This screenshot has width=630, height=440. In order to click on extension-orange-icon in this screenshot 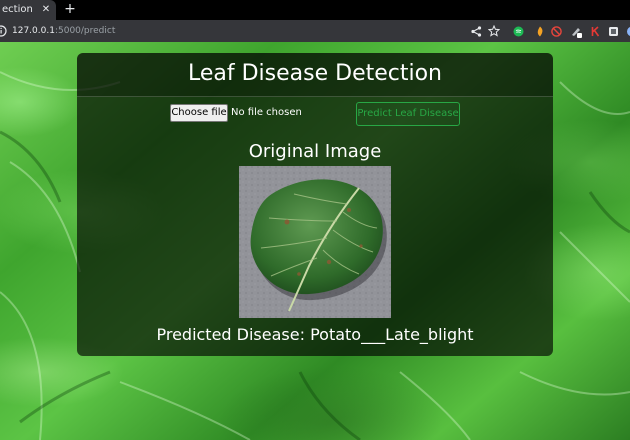, I will do `click(540, 31)`.